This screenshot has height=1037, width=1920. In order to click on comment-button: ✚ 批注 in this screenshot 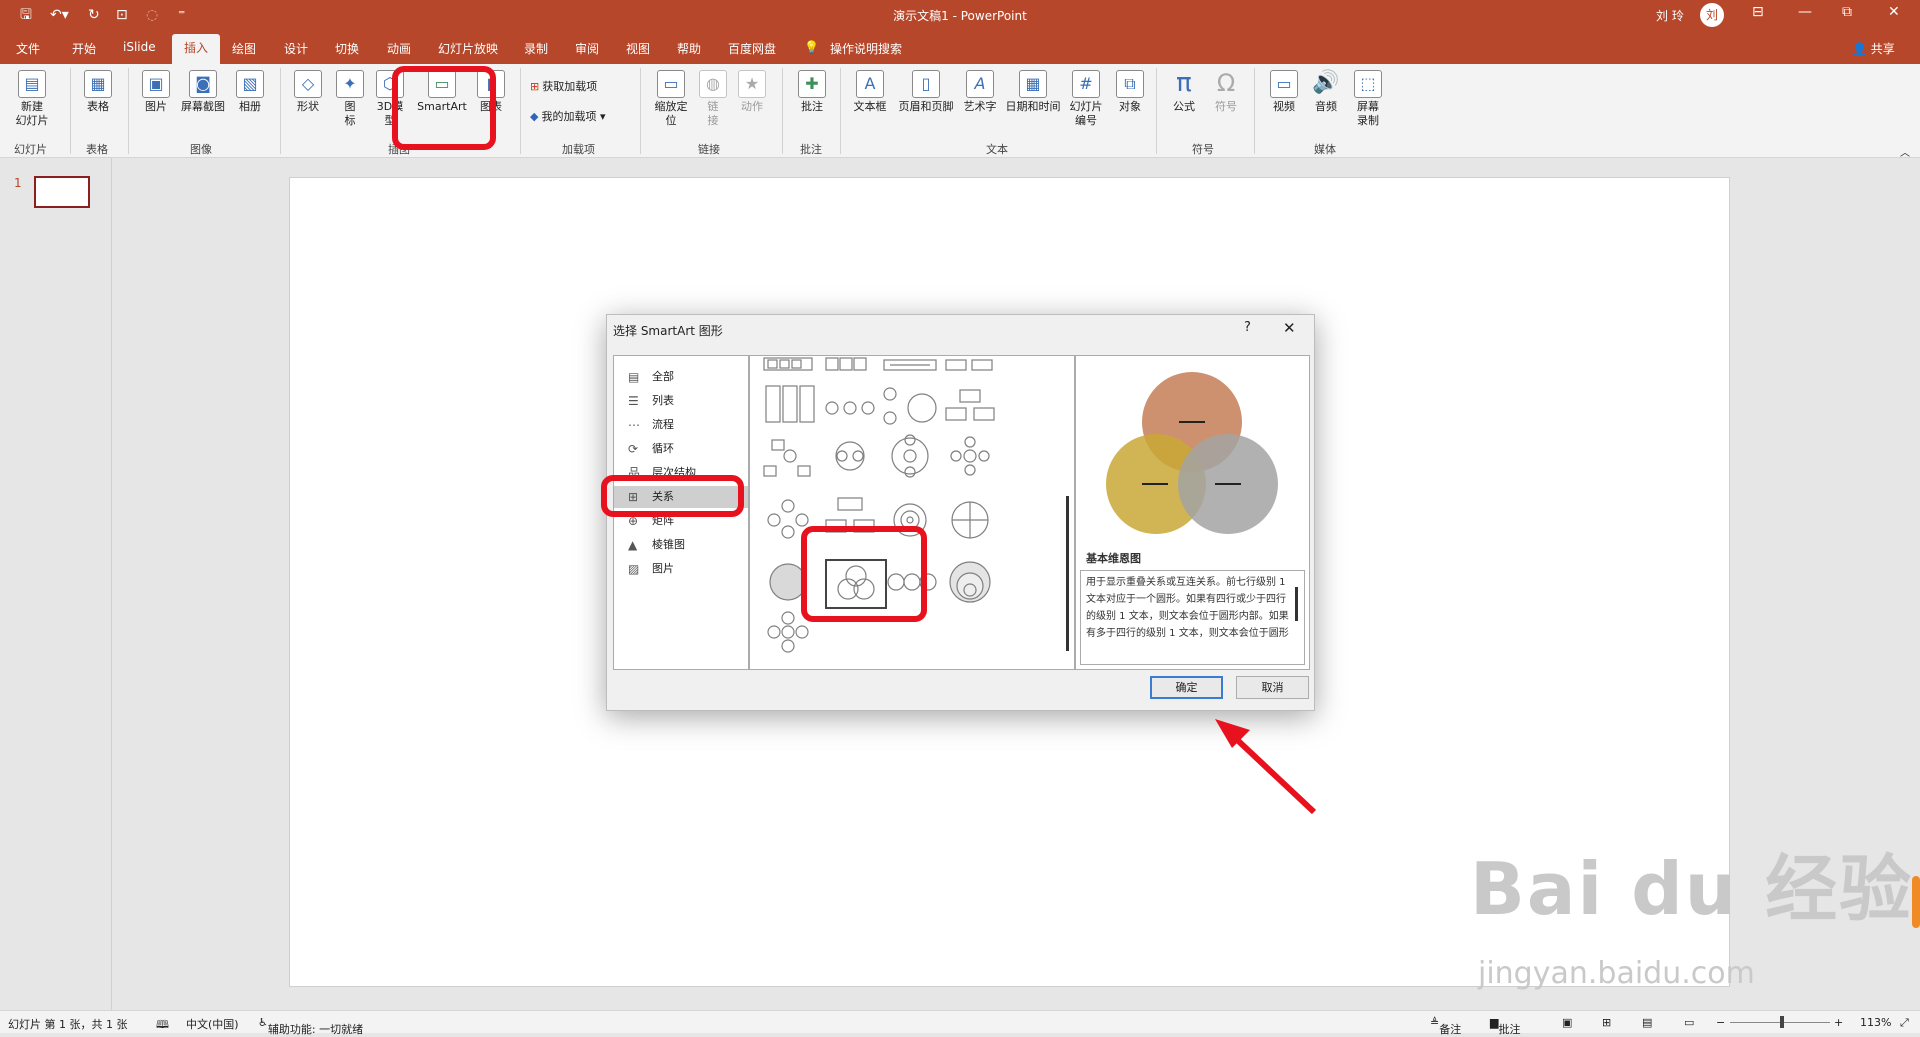, I will do `click(812, 92)`.